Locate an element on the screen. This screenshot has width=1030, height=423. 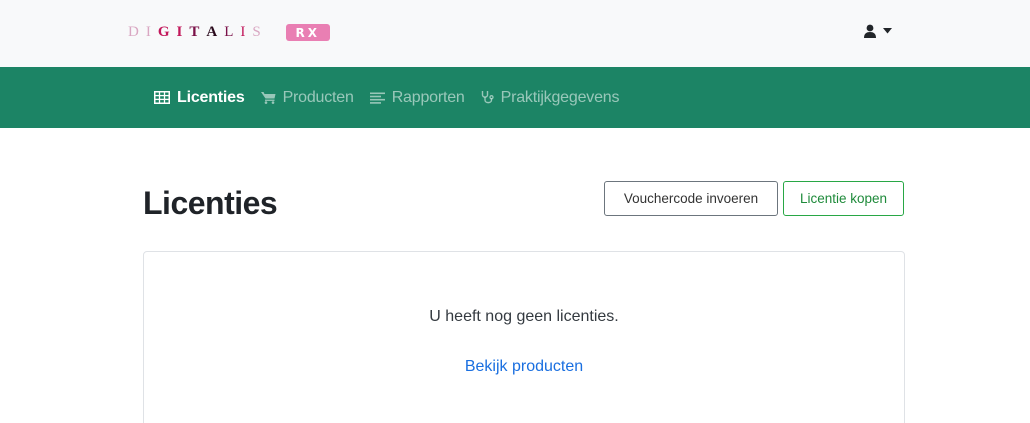
rx-badge: RX is located at coordinates (307, 32).